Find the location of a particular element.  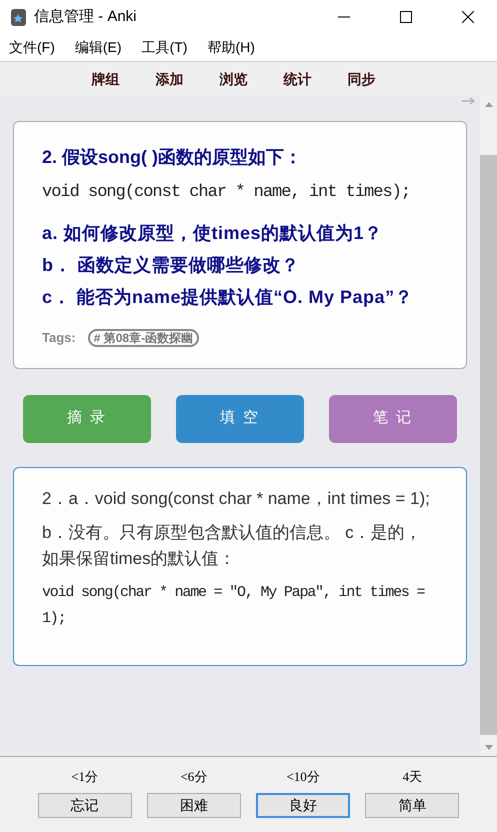

answer-button: 简单 is located at coordinates (412, 805).